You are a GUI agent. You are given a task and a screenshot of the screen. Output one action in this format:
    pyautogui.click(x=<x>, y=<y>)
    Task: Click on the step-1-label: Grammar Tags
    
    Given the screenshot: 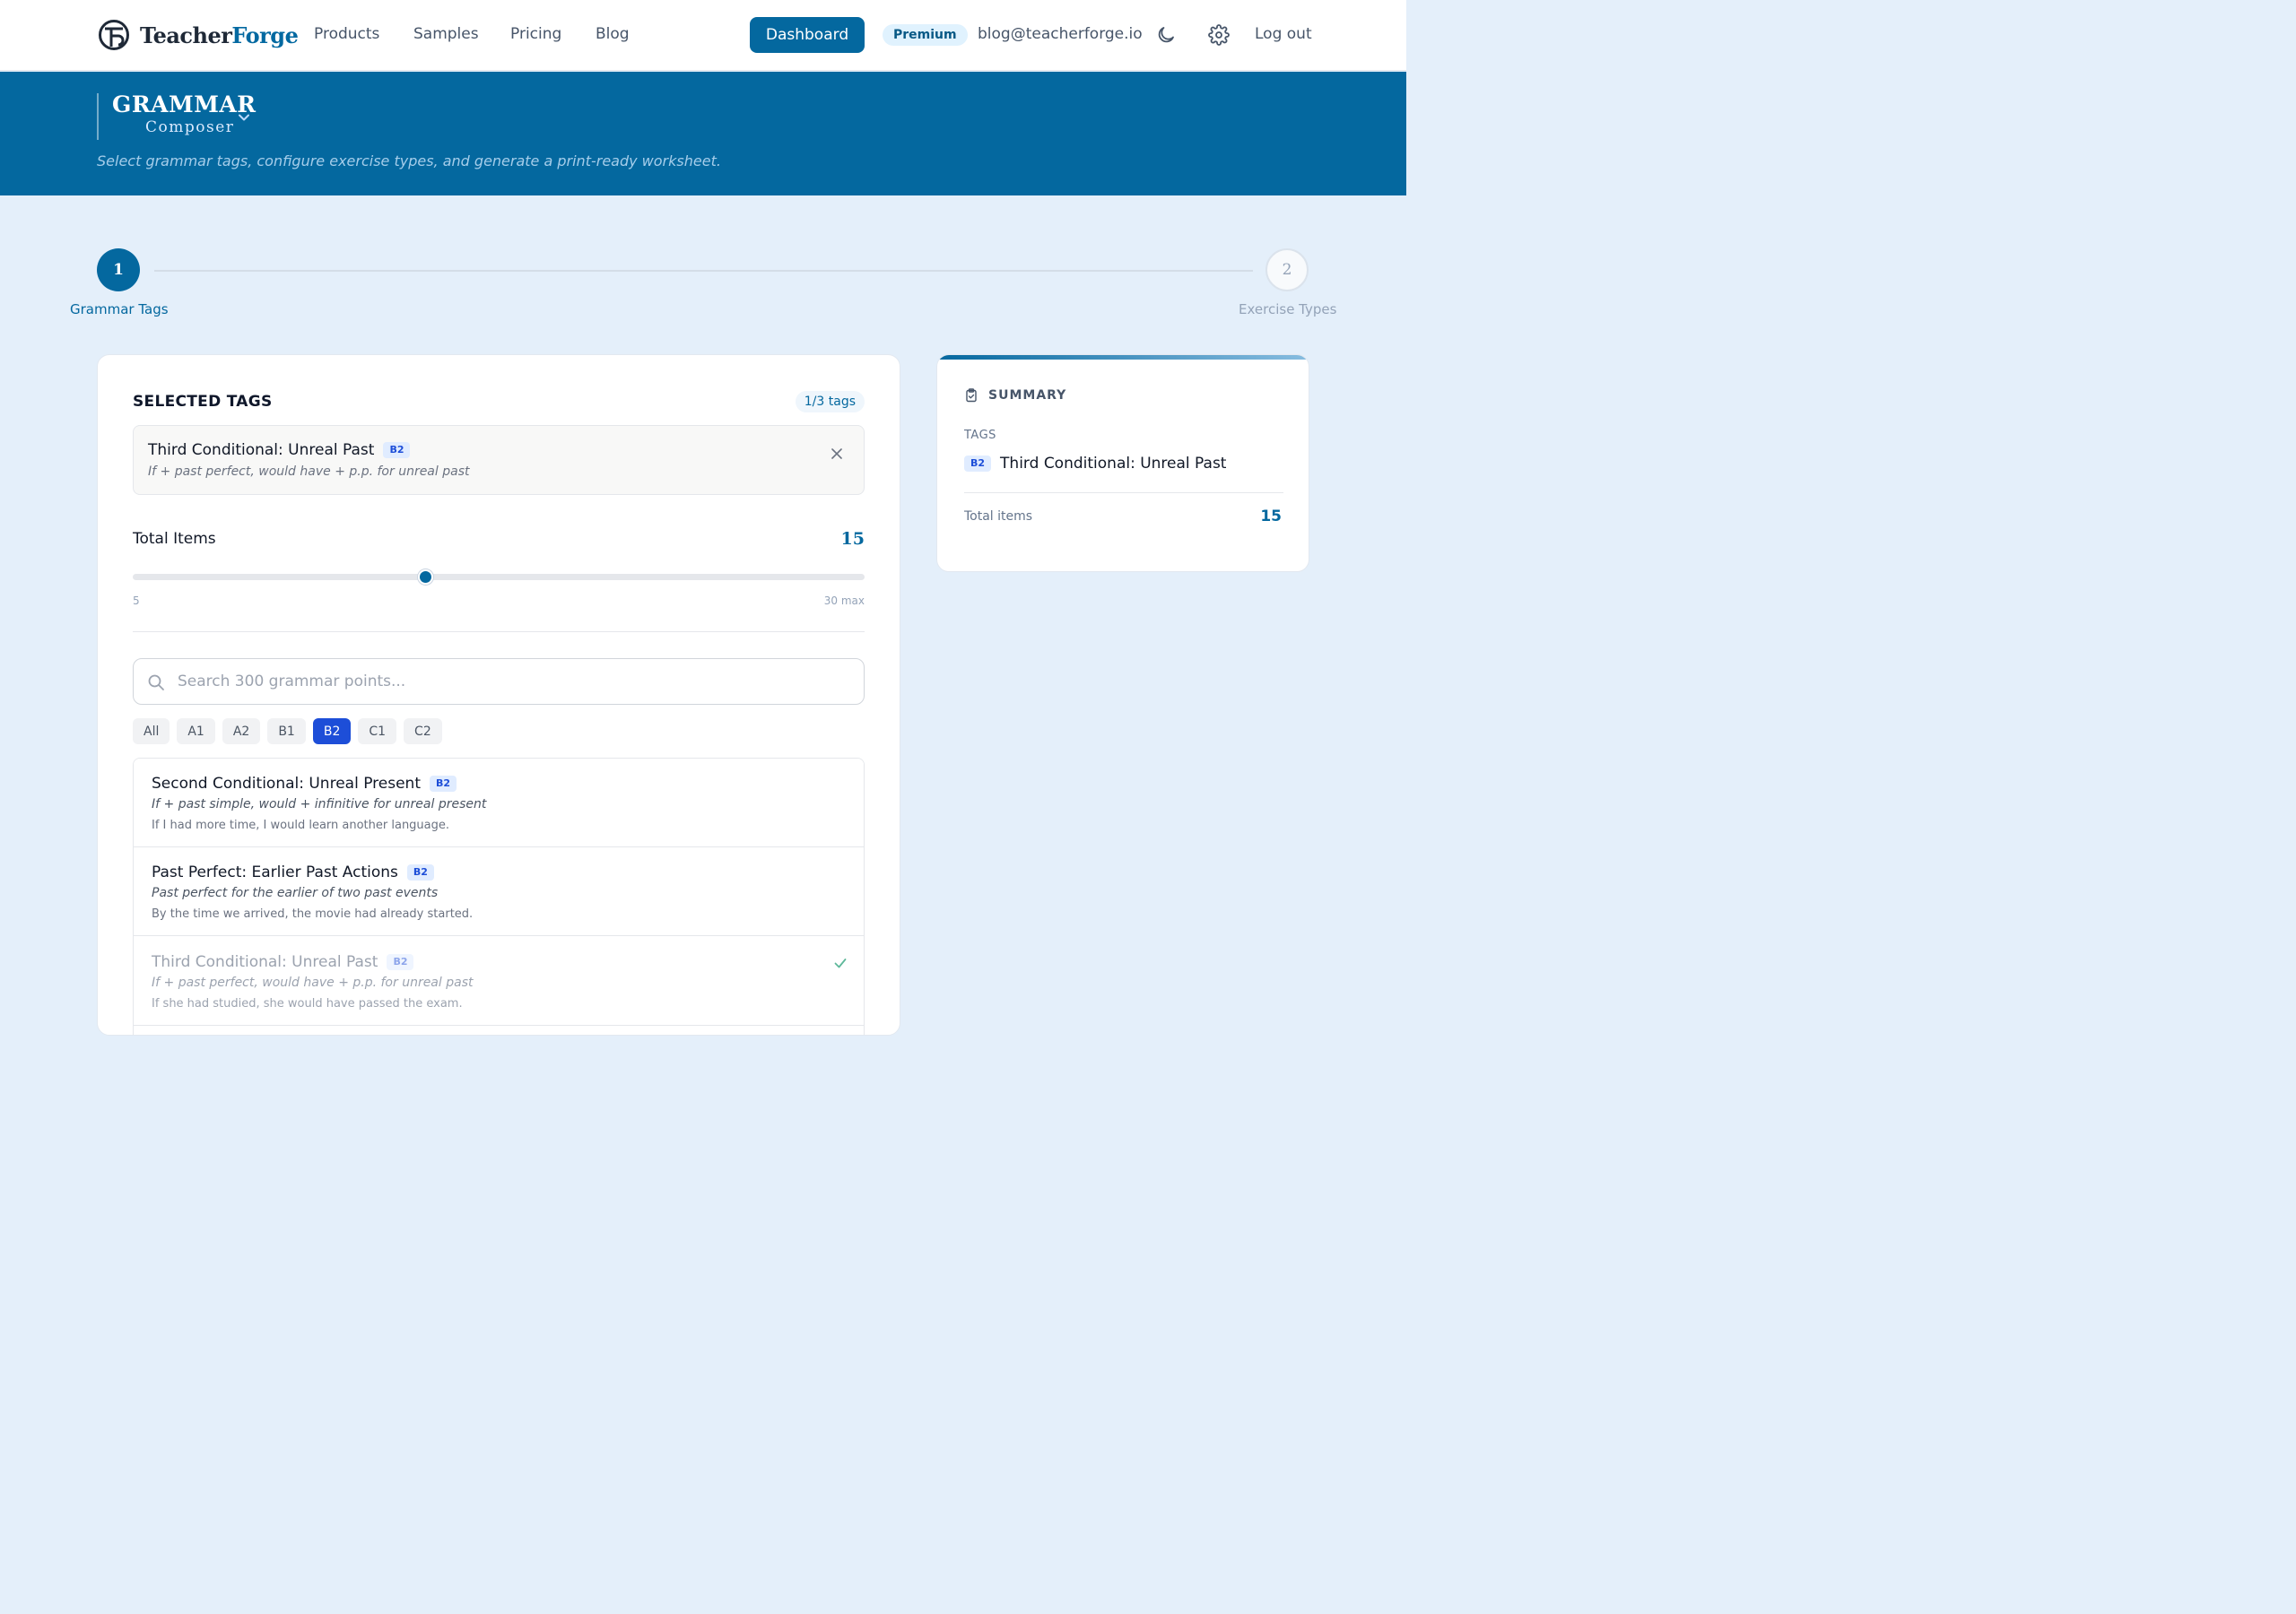 What is the action you would take?
    pyautogui.click(x=119, y=309)
    